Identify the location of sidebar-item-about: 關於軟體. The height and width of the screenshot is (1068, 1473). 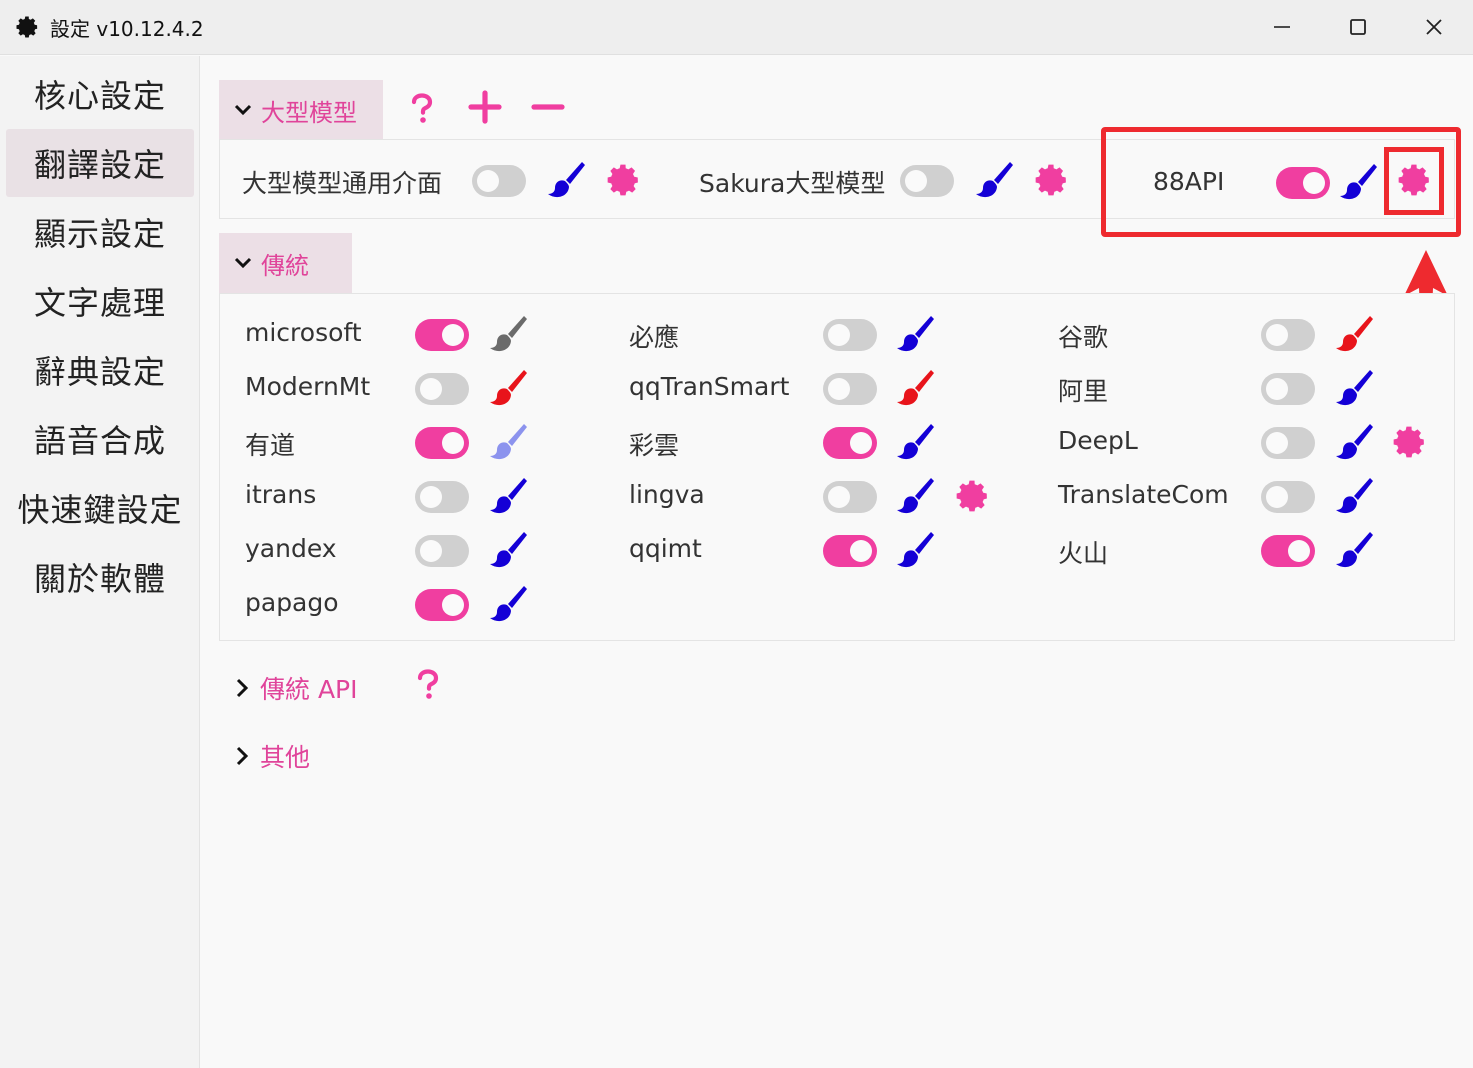
(100, 577).